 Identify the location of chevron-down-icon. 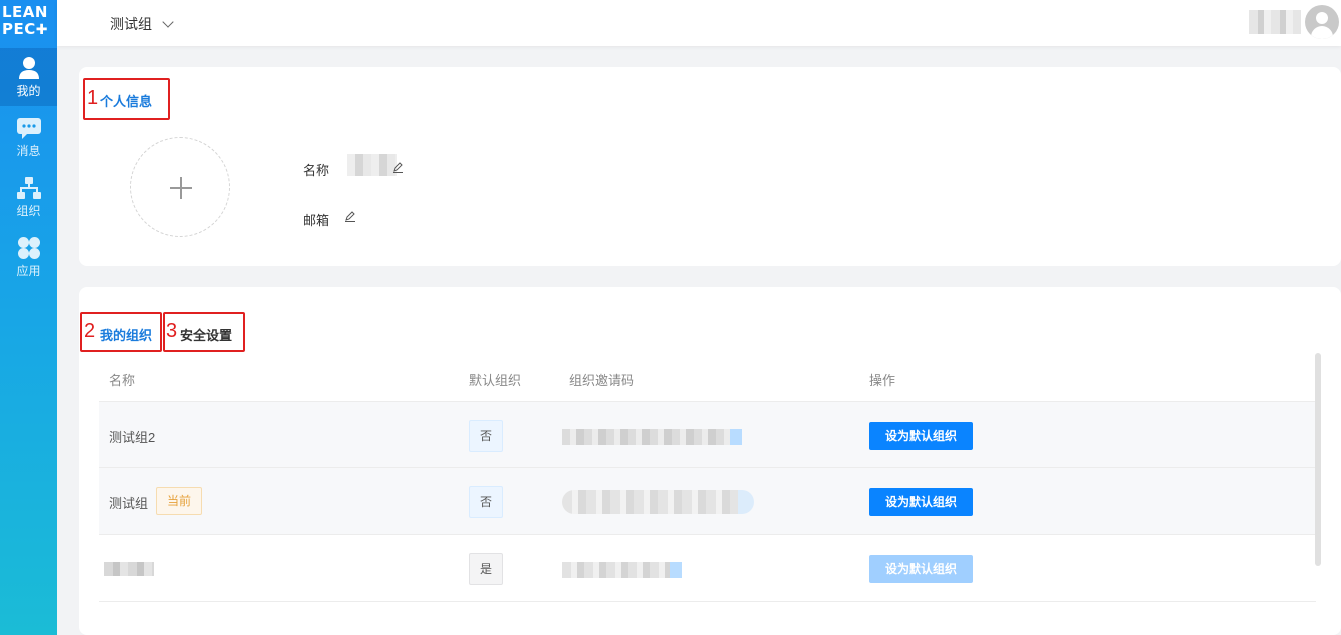
(168, 21).